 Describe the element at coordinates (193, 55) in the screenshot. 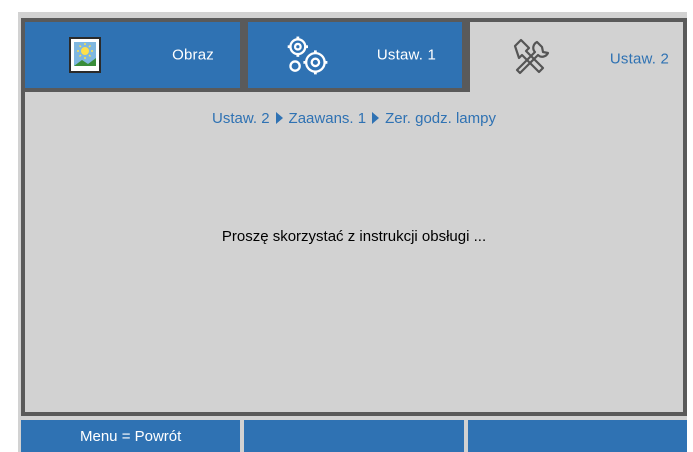

I see `tab-obraz-label: Obraz` at that location.